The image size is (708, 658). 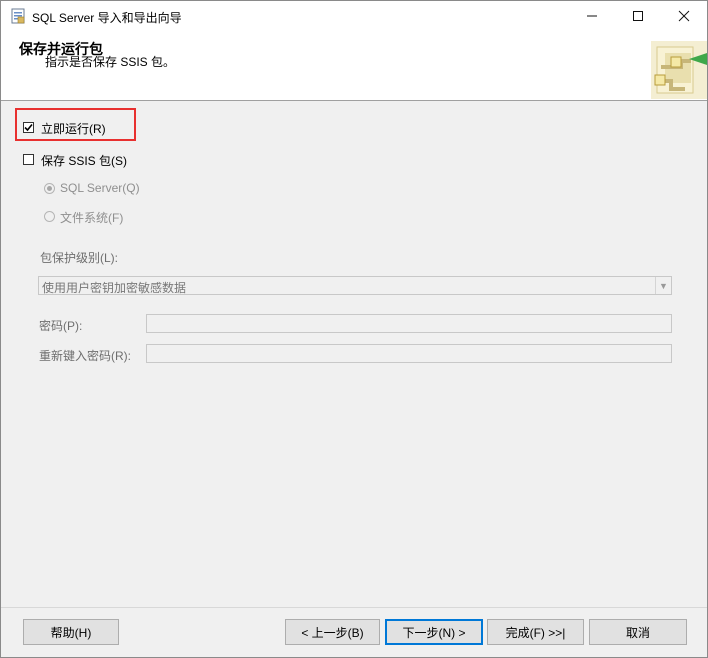 What do you see at coordinates (409, 323) in the screenshot?
I see `password-field` at bounding box center [409, 323].